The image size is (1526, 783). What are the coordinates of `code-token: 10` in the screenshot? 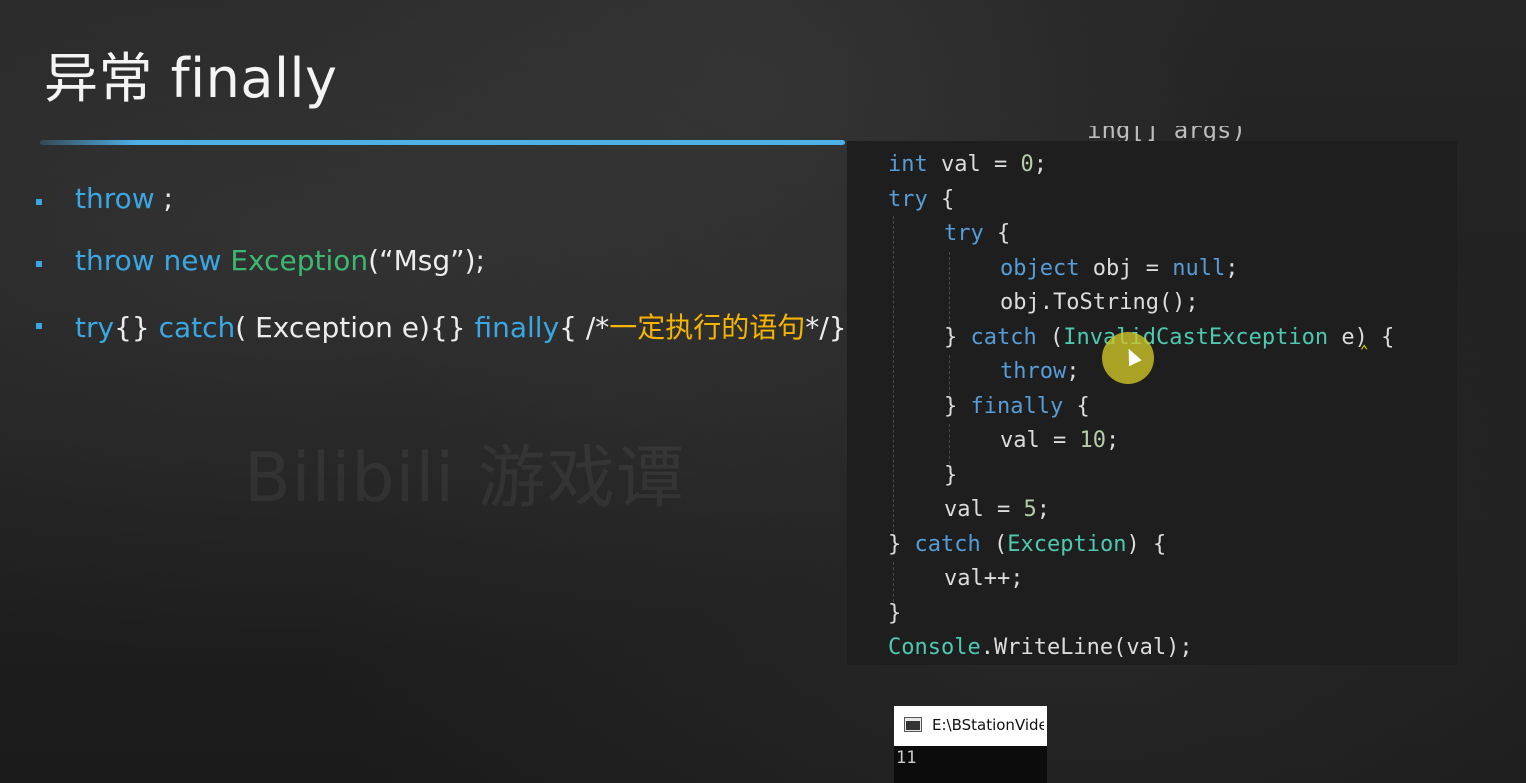 It's located at (1092, 440).